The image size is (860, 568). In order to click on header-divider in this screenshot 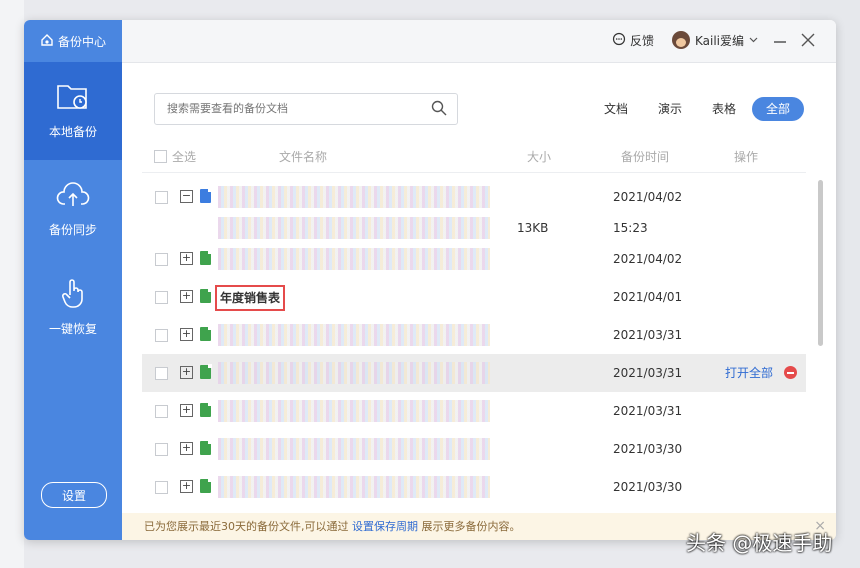, I will do `click(474, 172)`.